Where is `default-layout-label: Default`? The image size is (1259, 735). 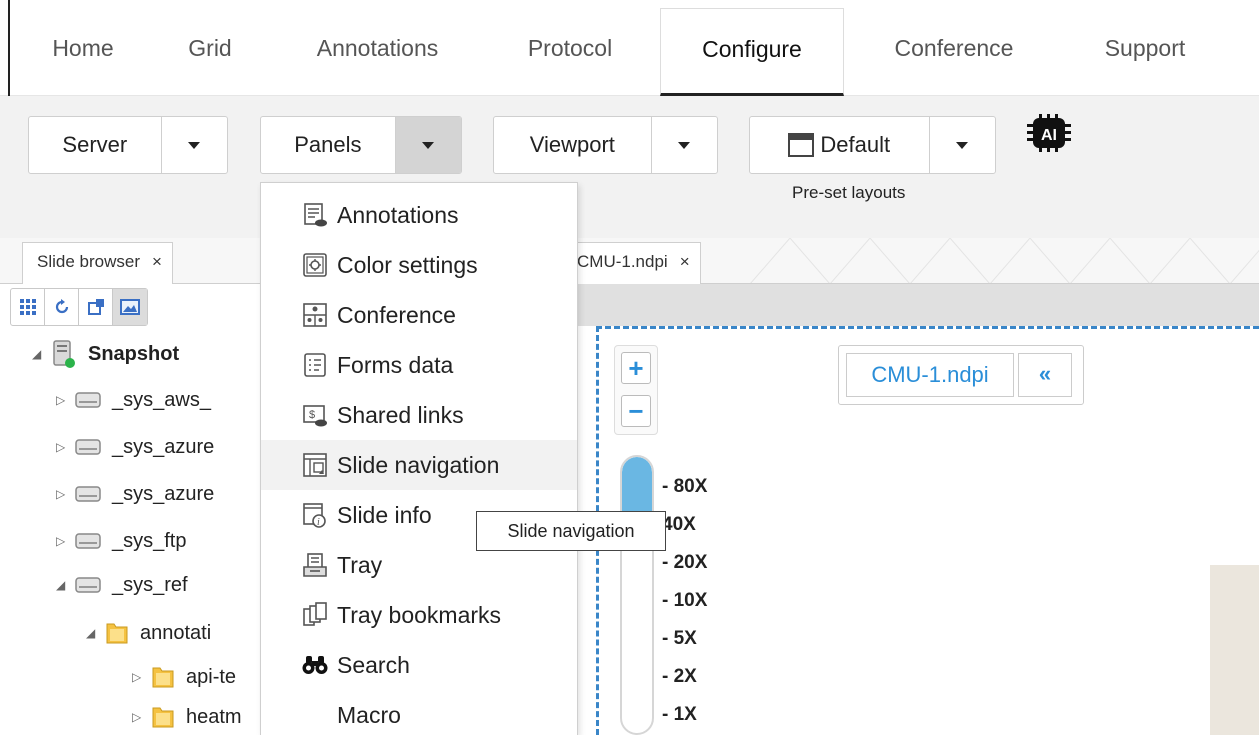
default-layout-label: Default is located at coordinates (855, 144).